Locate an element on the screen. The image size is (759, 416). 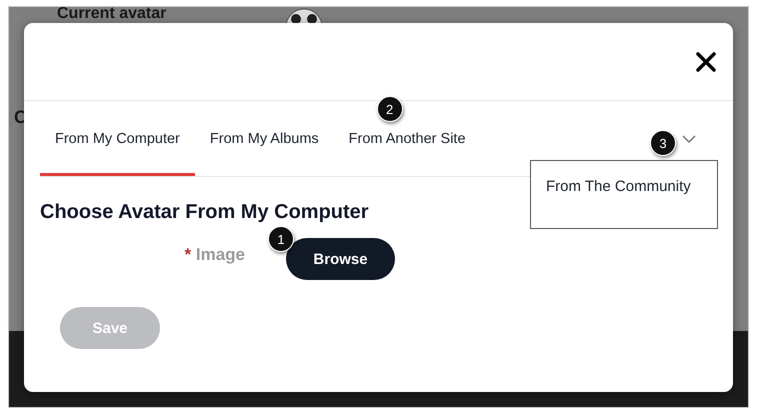
menu-item: From The Community is located at coordinates (631, 186).